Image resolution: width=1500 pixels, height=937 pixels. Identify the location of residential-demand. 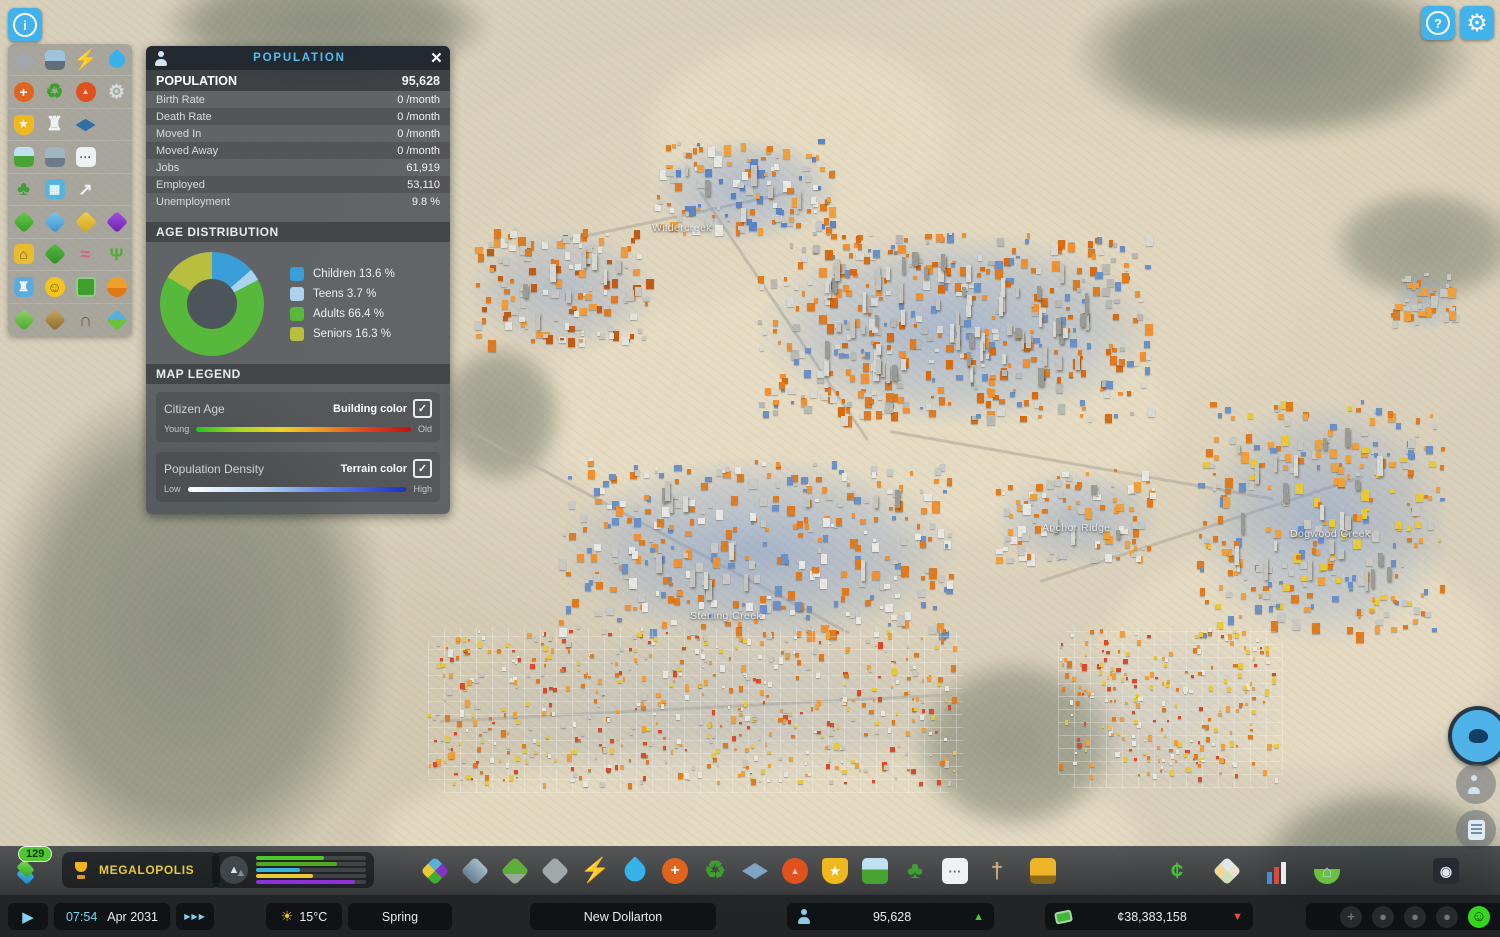
(311, 858).